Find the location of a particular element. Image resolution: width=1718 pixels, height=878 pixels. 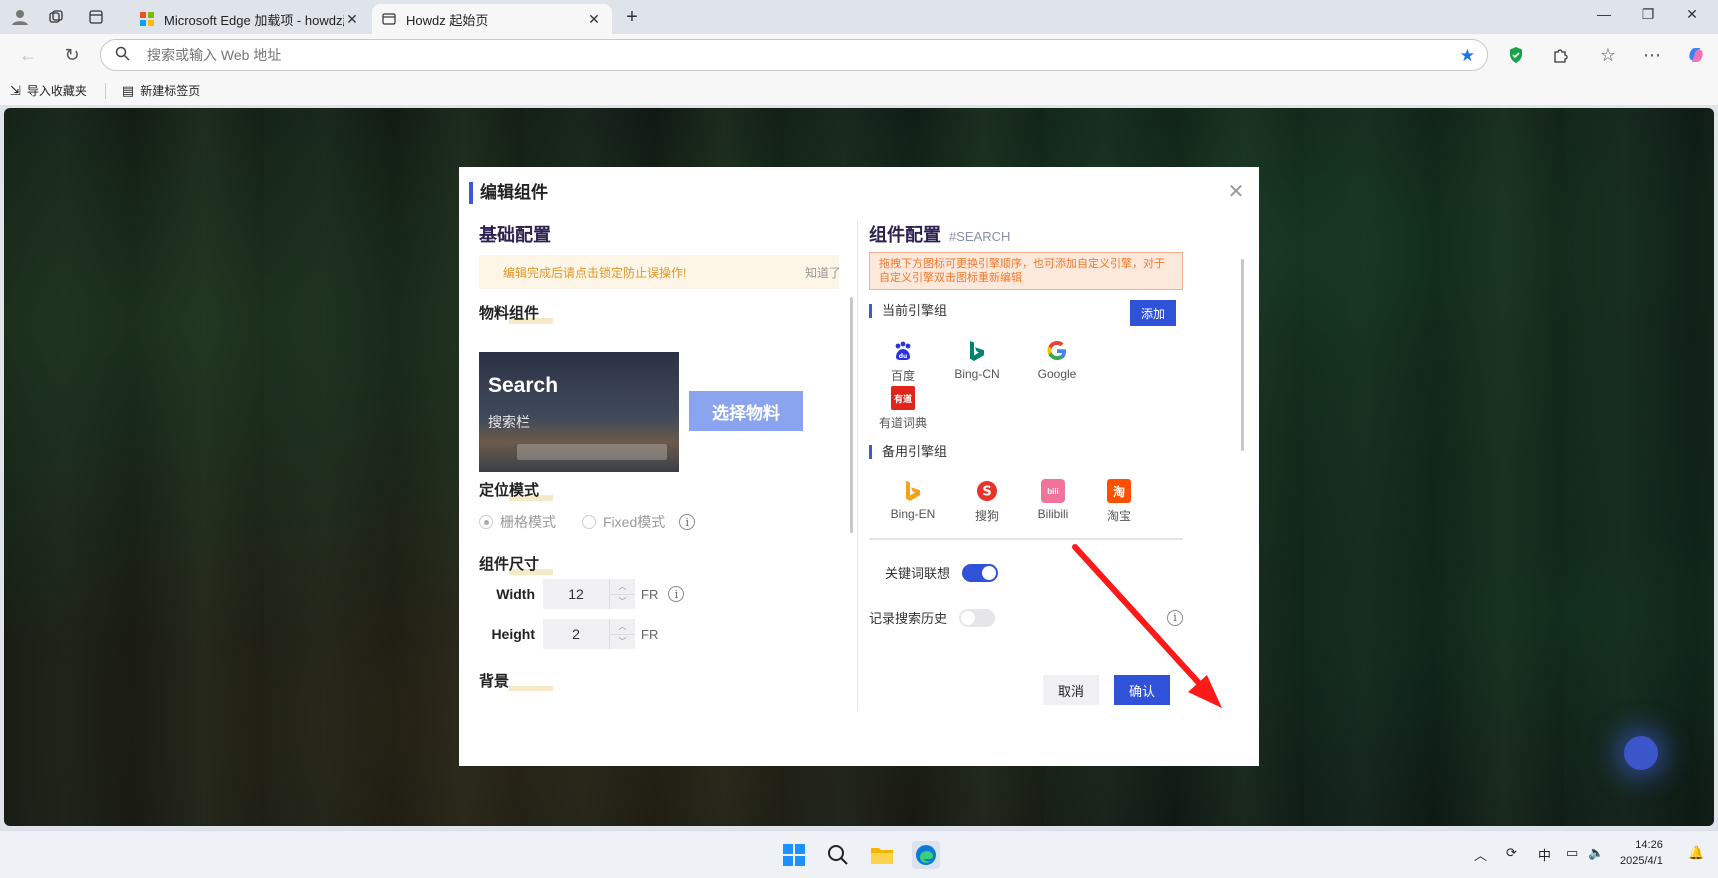

extensions-icon is located at coordinates (1560, 55).